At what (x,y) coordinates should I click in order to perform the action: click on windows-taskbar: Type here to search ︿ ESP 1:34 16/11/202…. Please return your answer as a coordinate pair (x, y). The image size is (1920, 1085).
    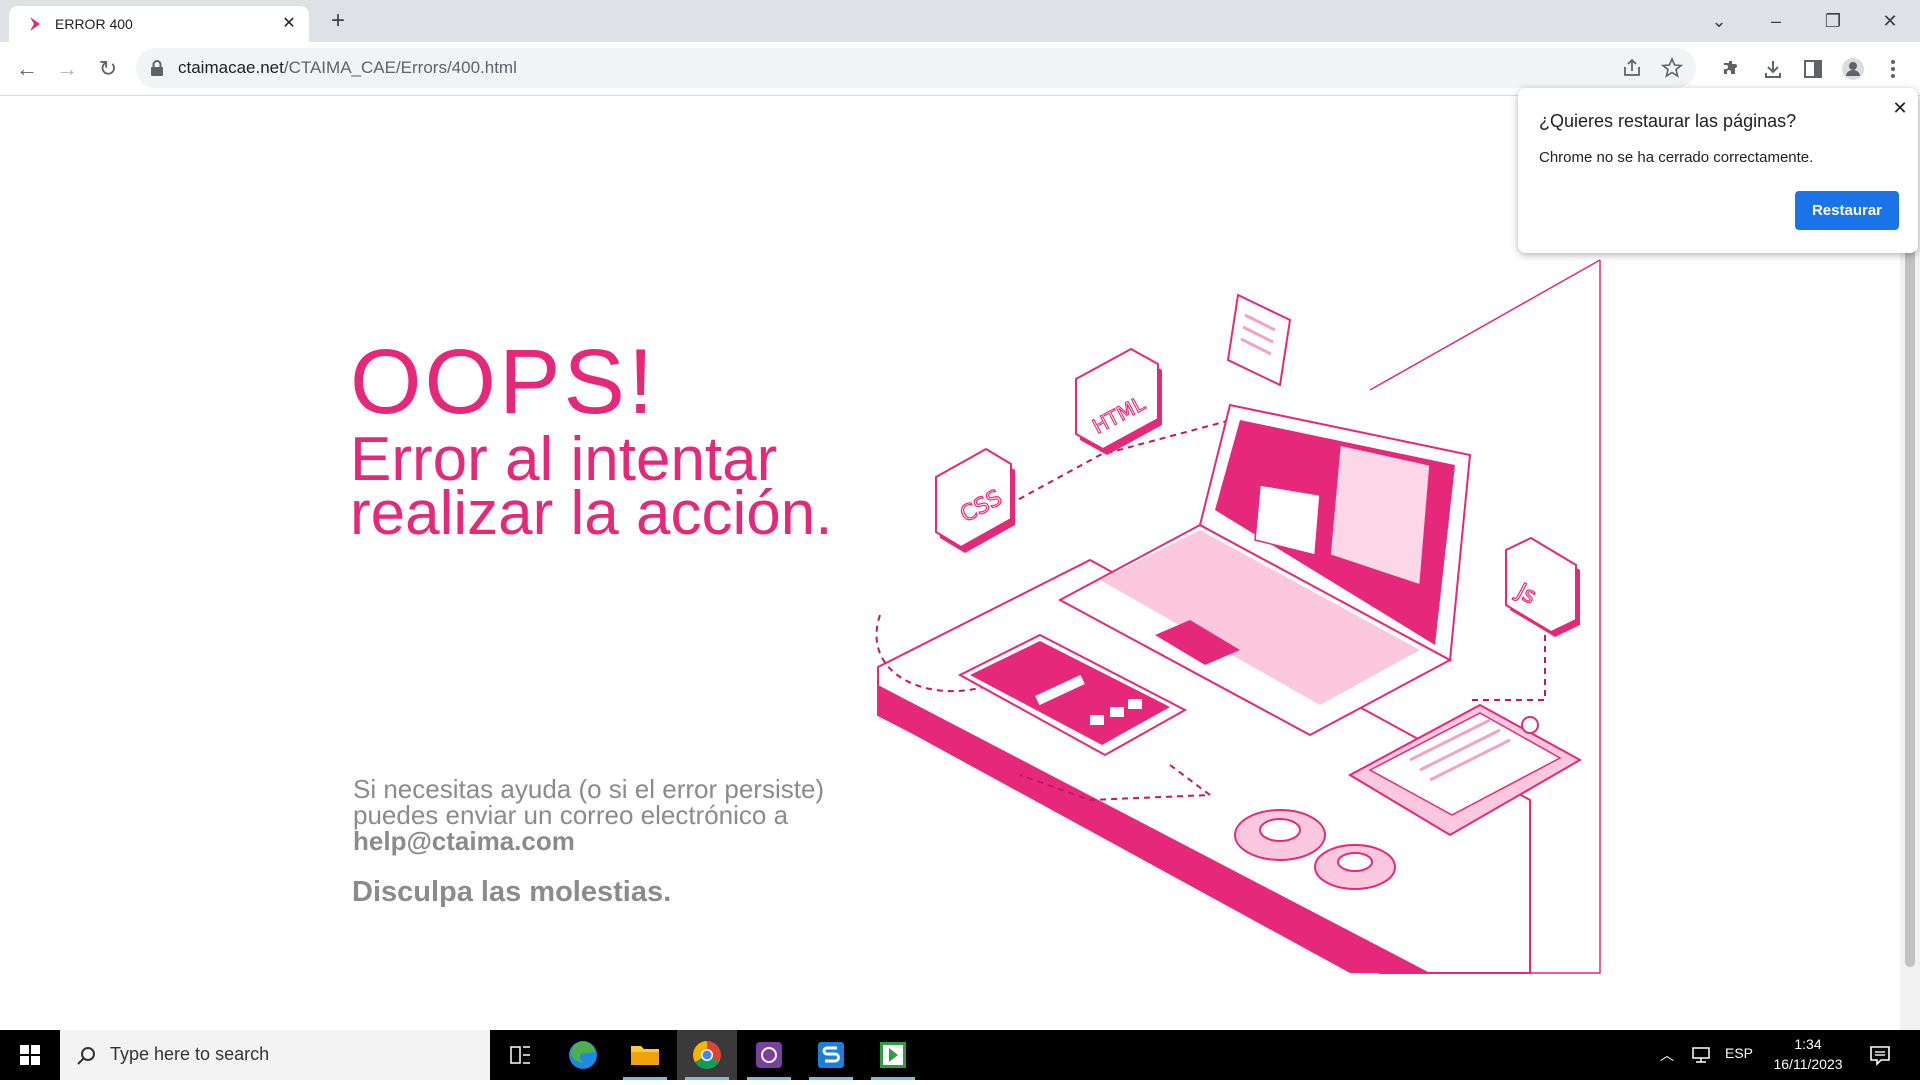
    Looking at the image, I should click on (960, 1055).